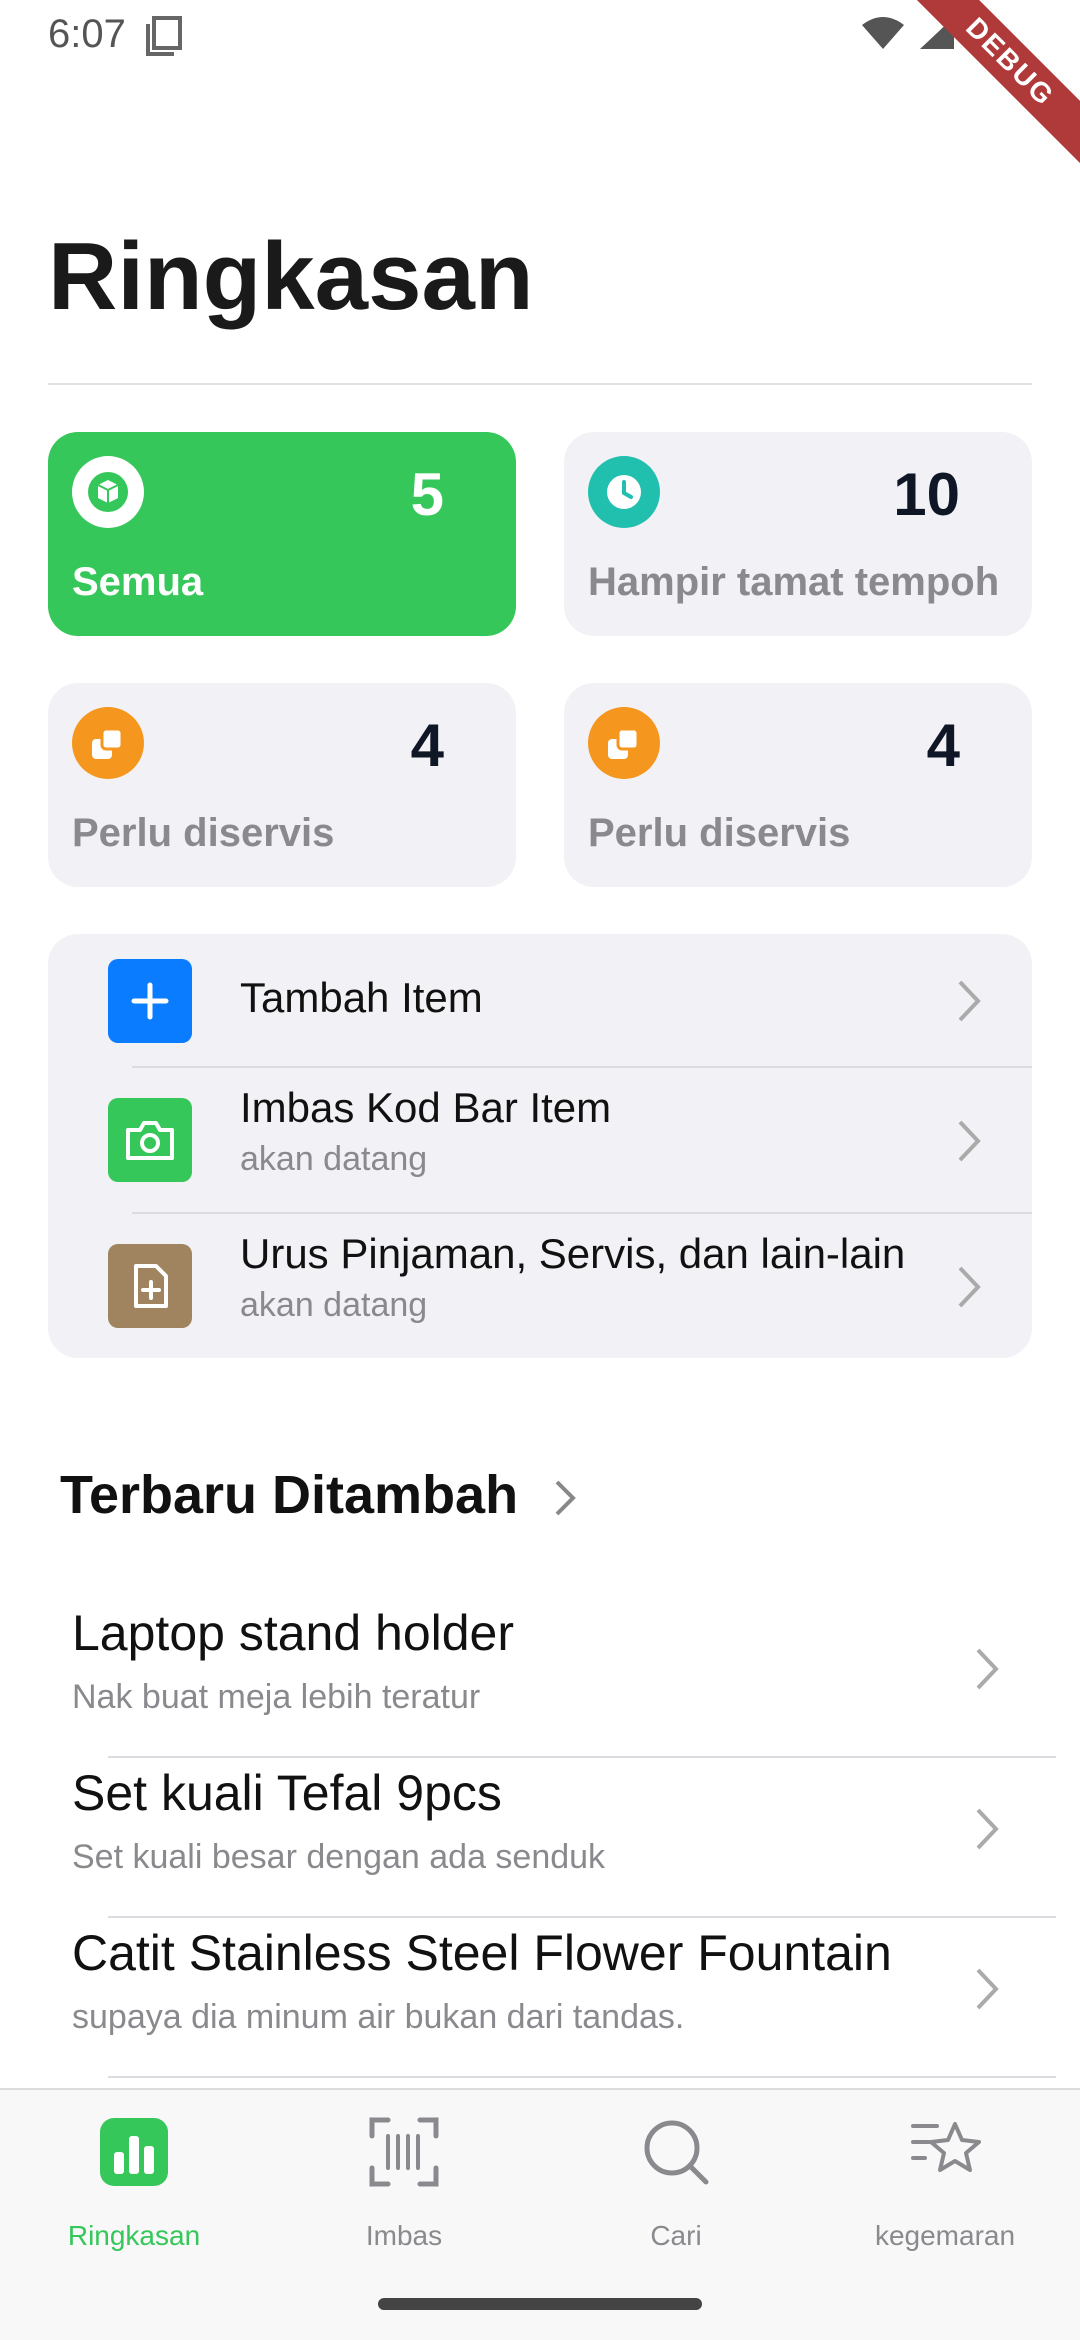 The width and height of the screenshot is (1080, 2340). Describe the element at coordinates (945, 2152) in the screenshot. I see `star-list-icon` at that location.